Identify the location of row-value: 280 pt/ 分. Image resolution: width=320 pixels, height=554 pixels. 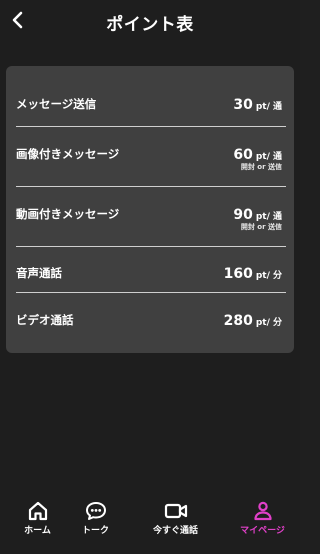
(253, 319).